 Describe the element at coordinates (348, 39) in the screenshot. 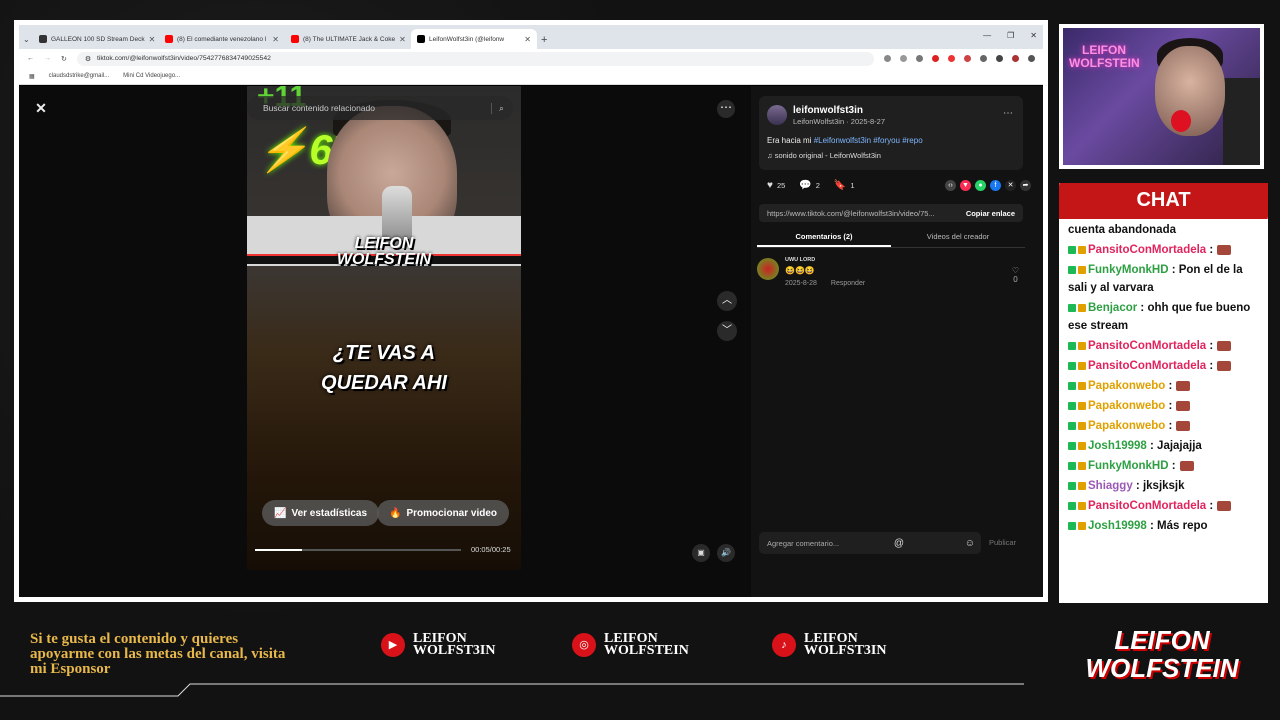

I see `browser-tab: (8) The ULTIMATE Jack & Coke ✕` at that location.